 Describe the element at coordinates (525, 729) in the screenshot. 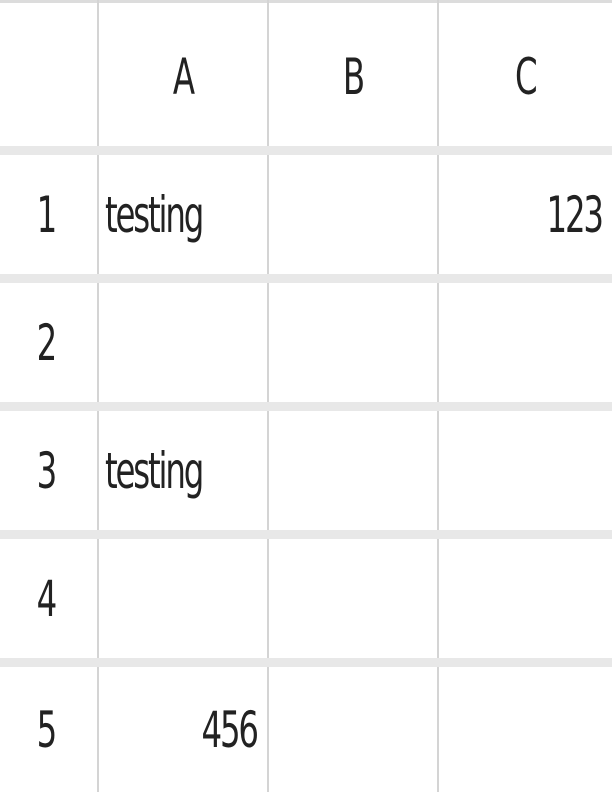

I see `cell-c5` at that location.